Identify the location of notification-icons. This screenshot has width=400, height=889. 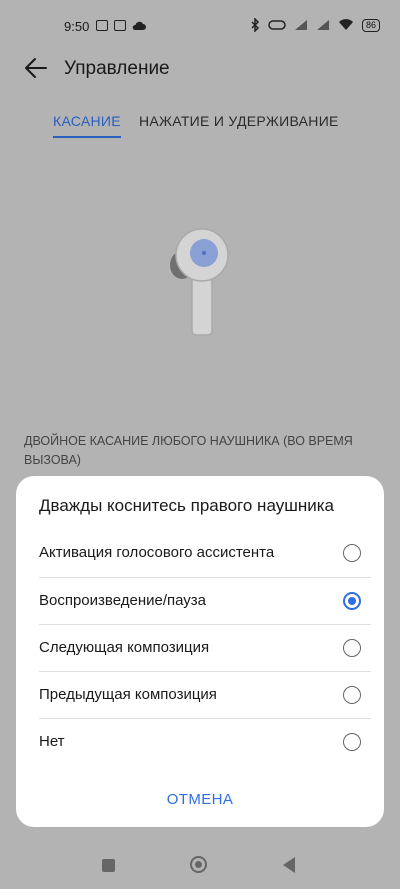
(121, 25).